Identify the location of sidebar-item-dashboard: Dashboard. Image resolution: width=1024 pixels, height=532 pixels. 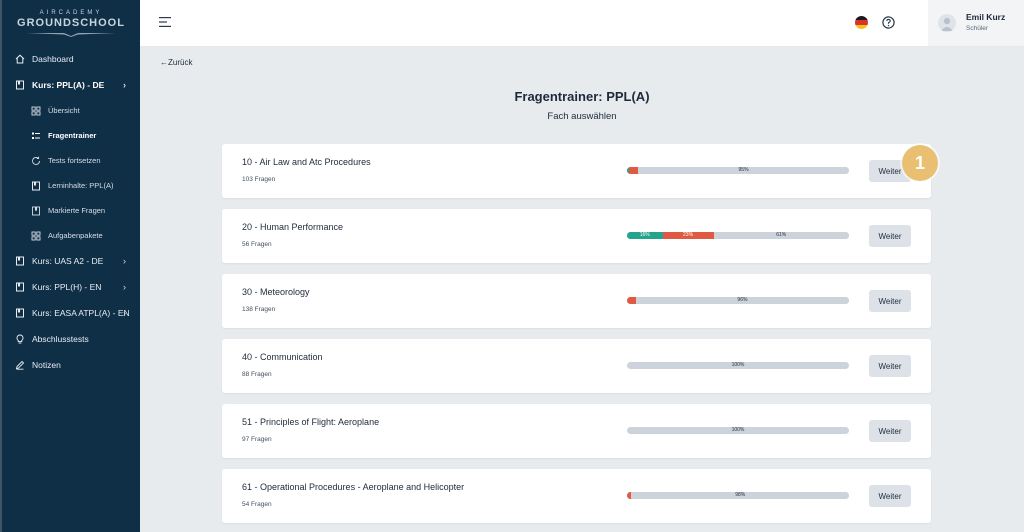
(71, 59).